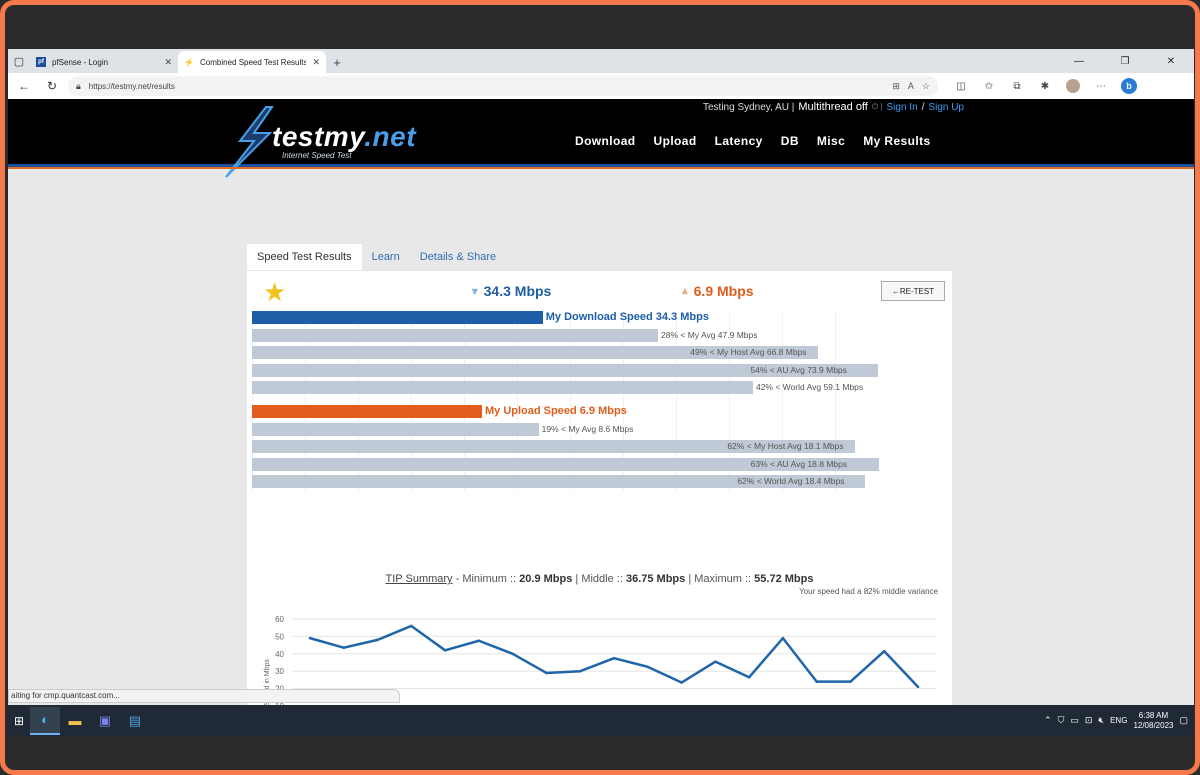 The height and width of the screenshot is (775, 1200). I want to click on clock: 6:38 AM 12/08/2023, so click(1153, 721).